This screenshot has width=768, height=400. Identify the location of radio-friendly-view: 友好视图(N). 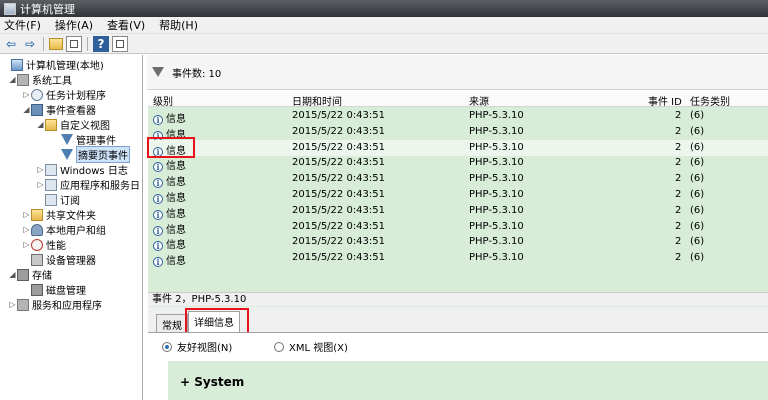
(197, 346).